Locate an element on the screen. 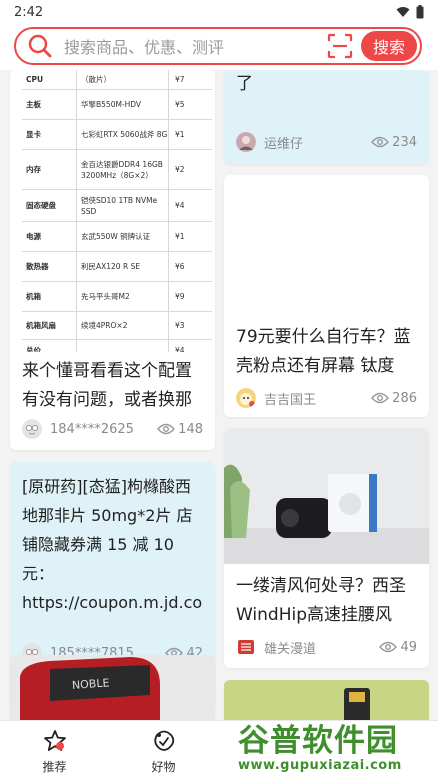  view-count: 148 is located at coordinates (180, 429).